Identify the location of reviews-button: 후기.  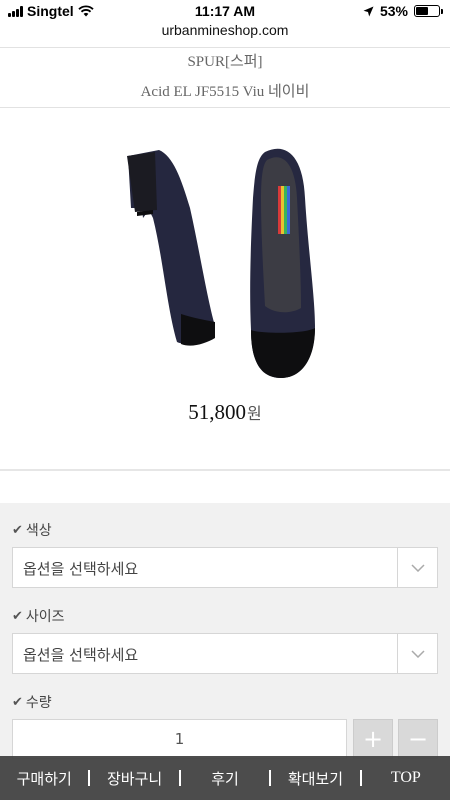
(225, 778).